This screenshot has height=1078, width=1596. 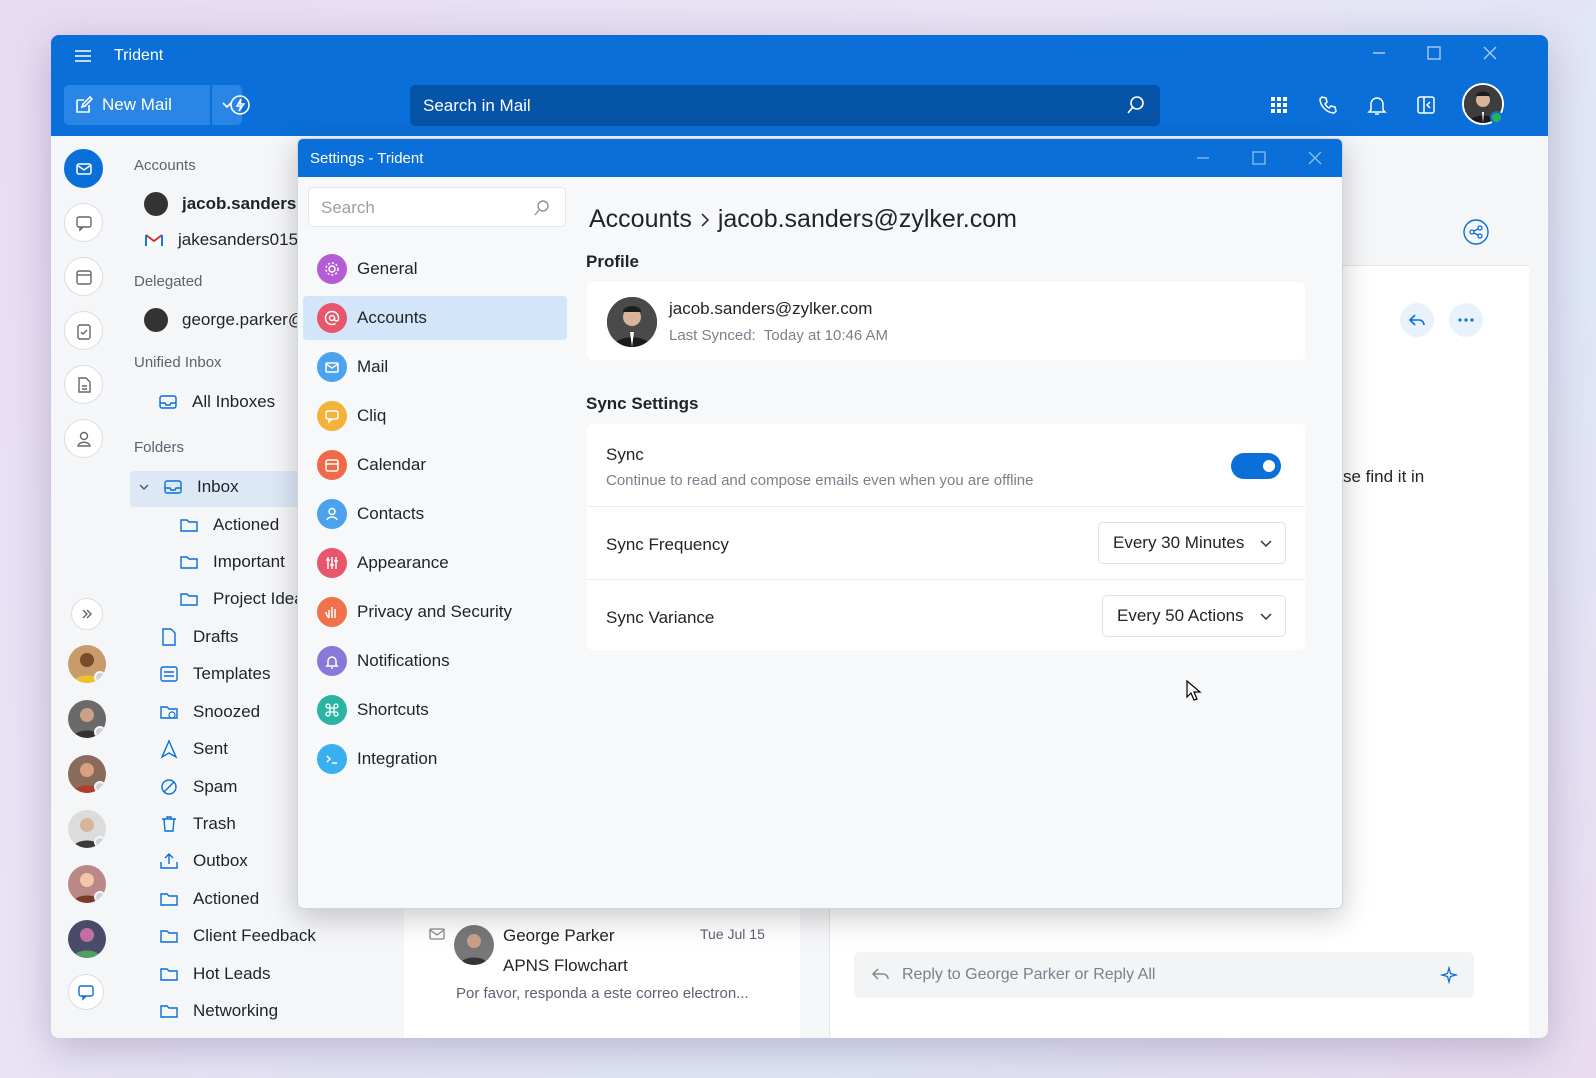 What do you see at coordinates (435, 318) in the screenshot?
I see `nav-accounts: Accounts` at bounding box center [435, 318].